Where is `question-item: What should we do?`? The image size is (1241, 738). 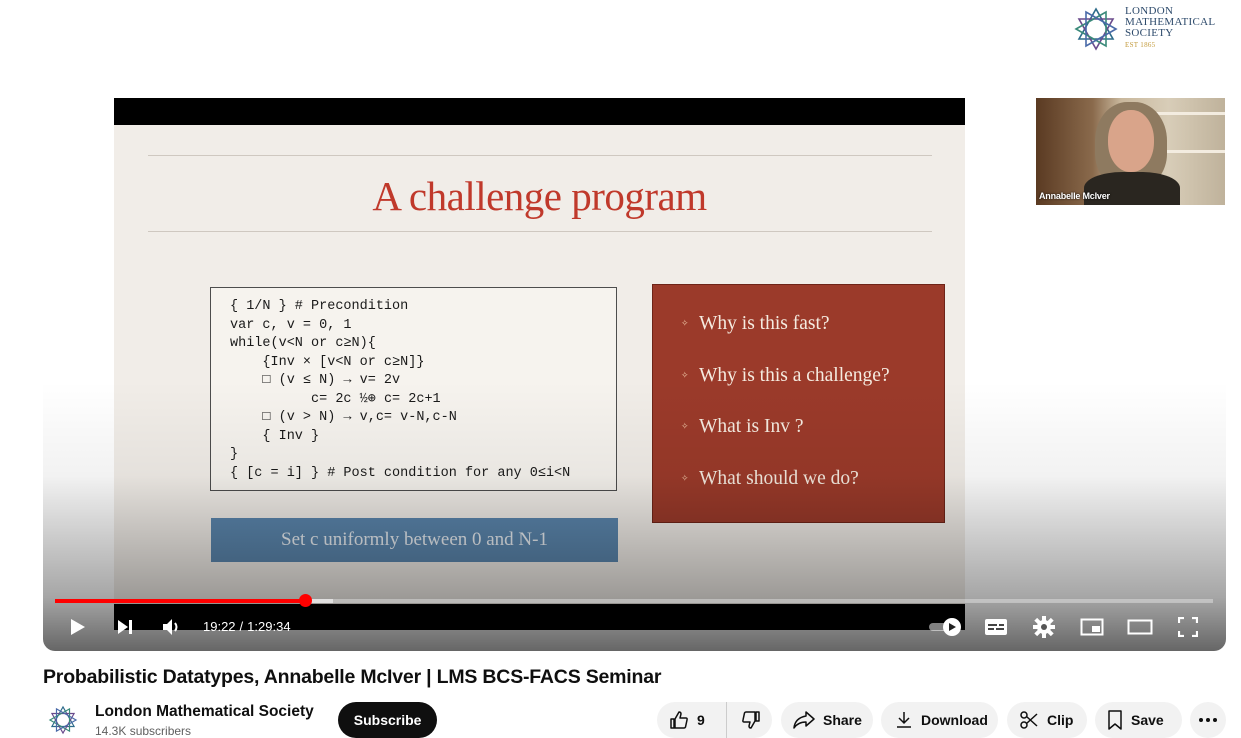 question-item: What should we do? is located at coordinates (812, 494).